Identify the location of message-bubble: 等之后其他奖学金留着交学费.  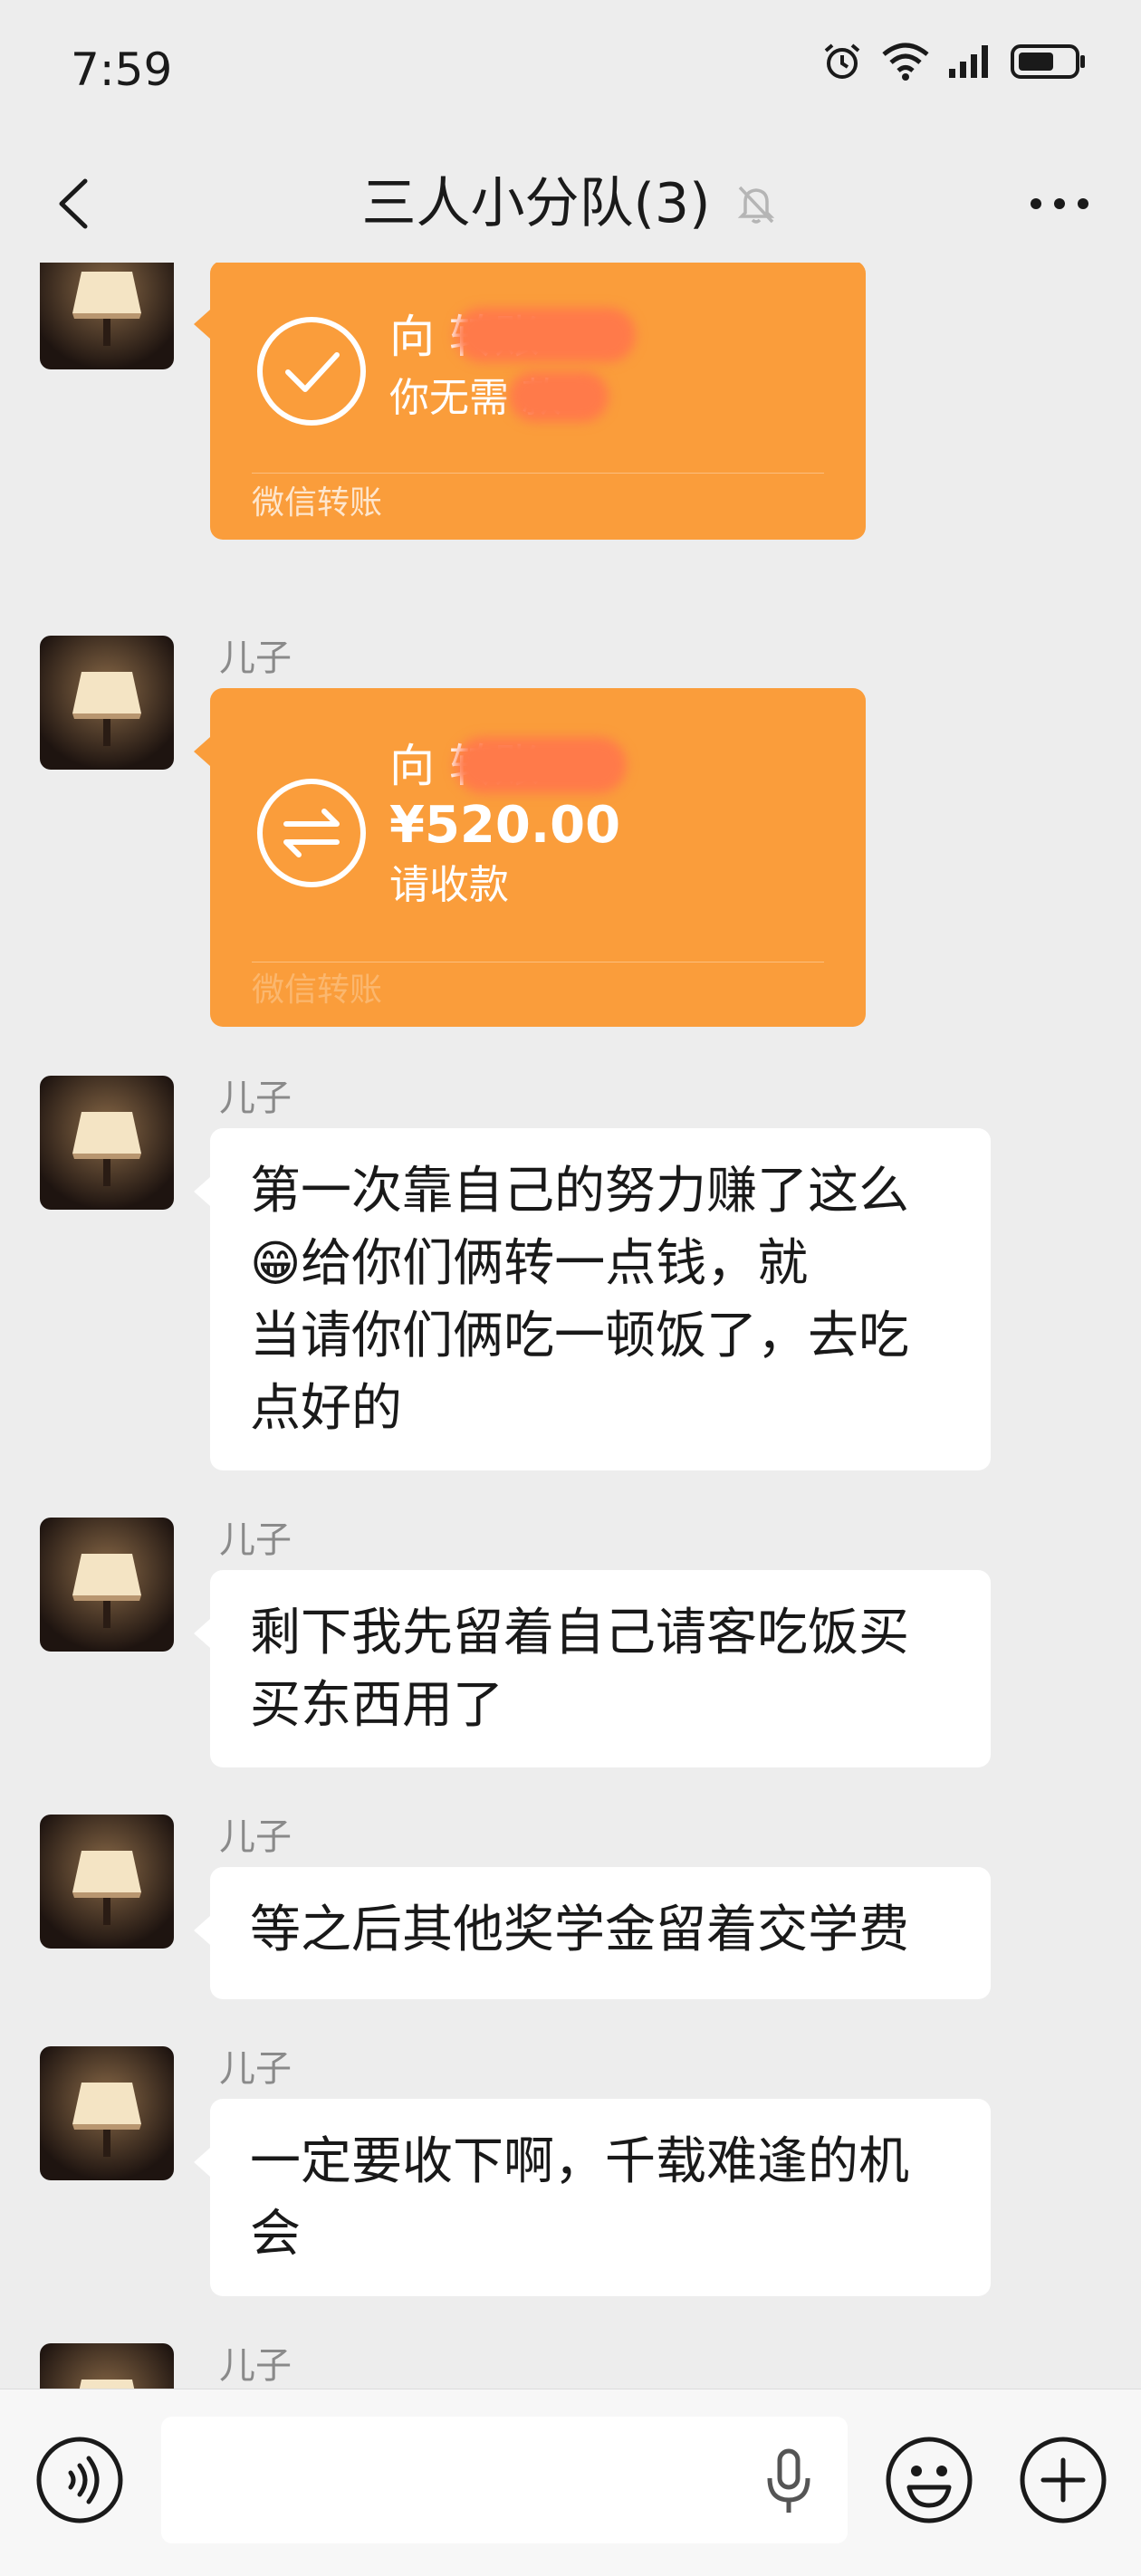
(593, 1933).